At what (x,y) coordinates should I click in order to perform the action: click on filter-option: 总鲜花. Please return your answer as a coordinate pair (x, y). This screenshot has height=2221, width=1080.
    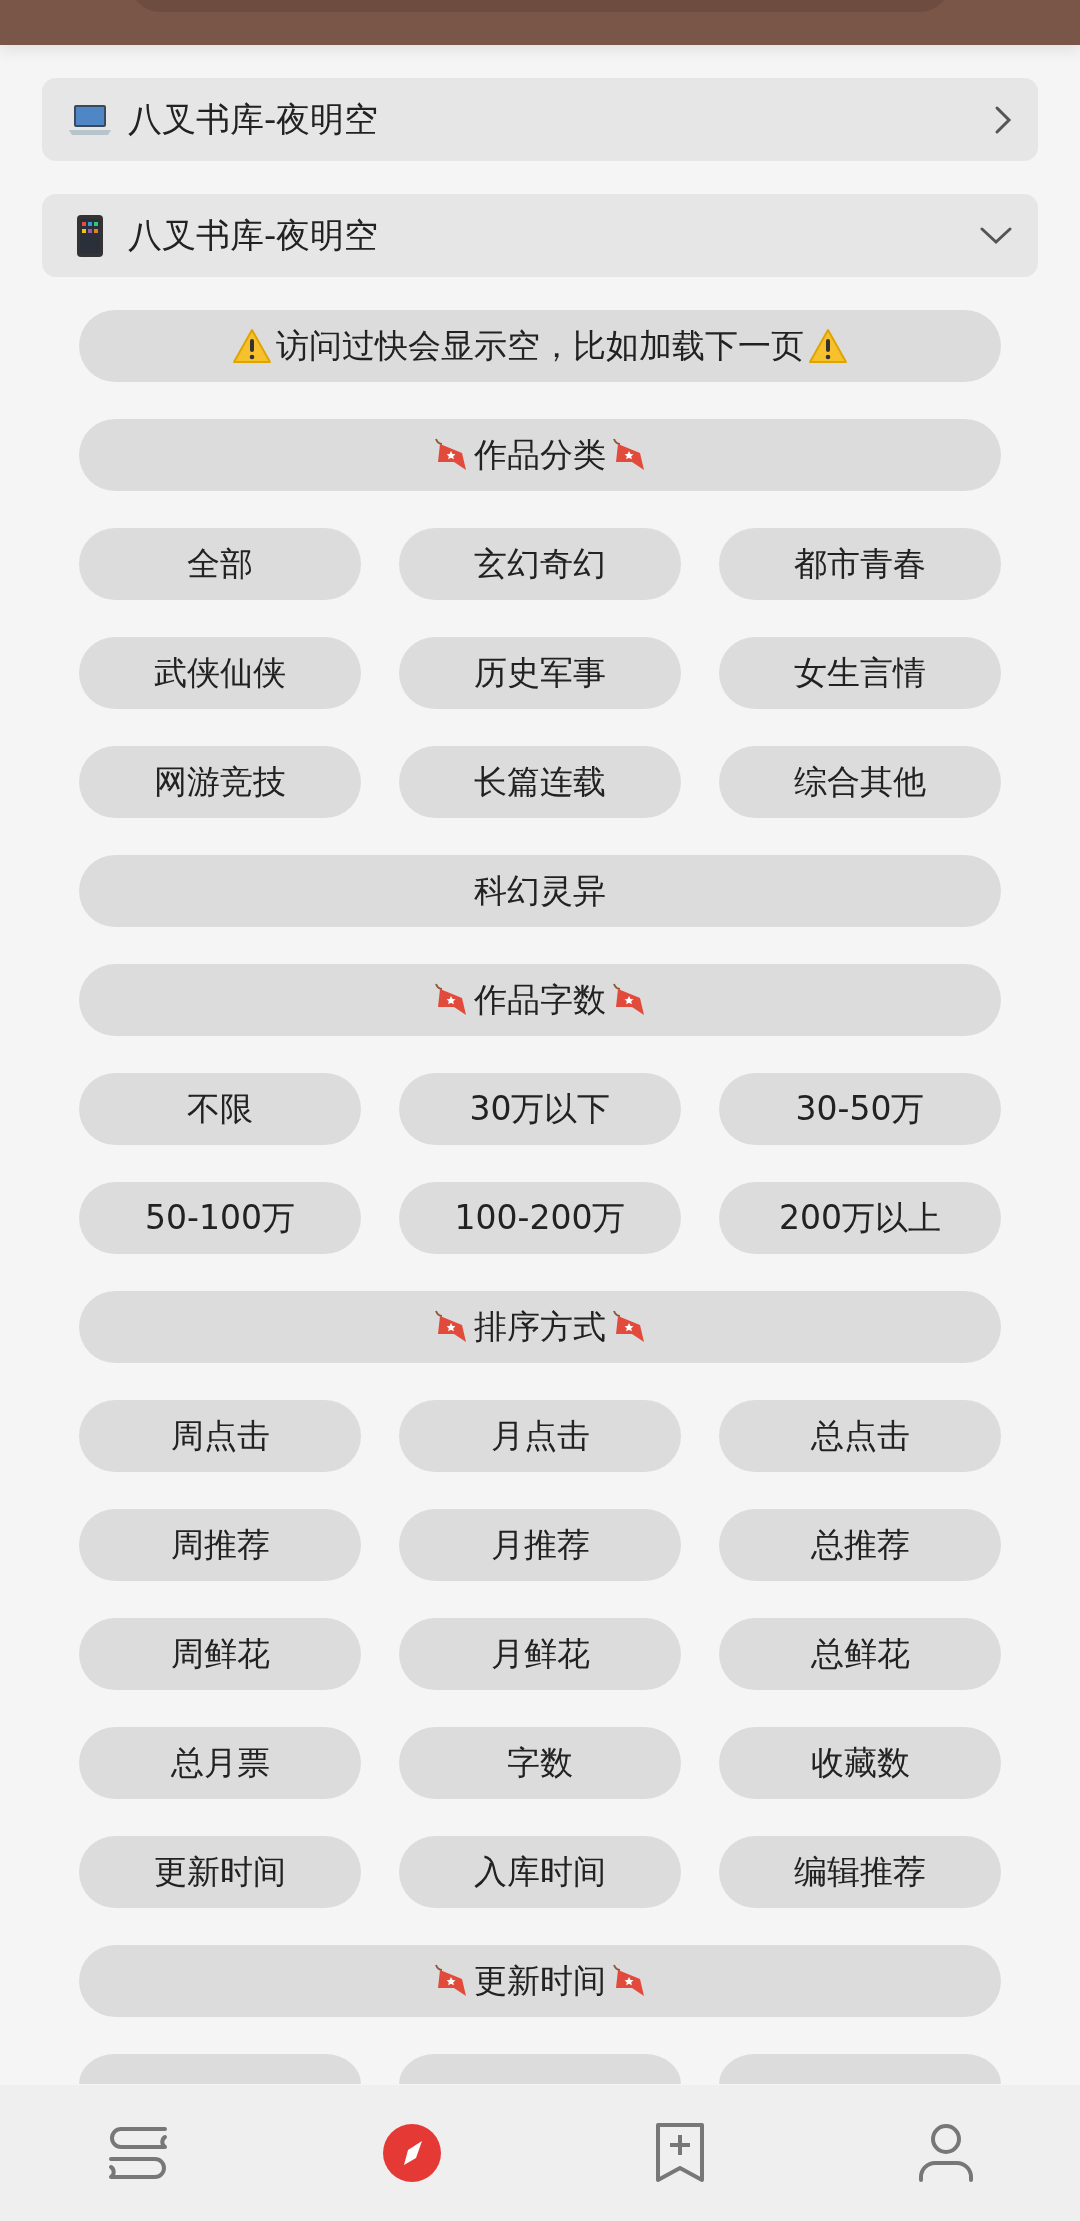
    Looking at the image, I should click on (860, 1654).